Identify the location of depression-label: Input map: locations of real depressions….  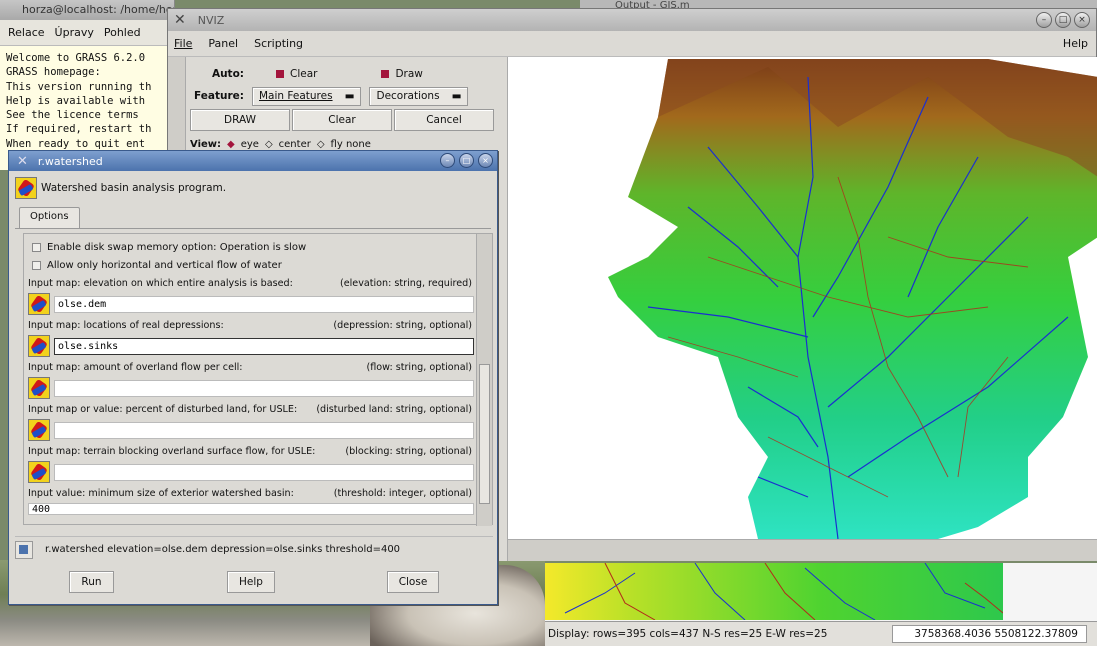
(126, 325).